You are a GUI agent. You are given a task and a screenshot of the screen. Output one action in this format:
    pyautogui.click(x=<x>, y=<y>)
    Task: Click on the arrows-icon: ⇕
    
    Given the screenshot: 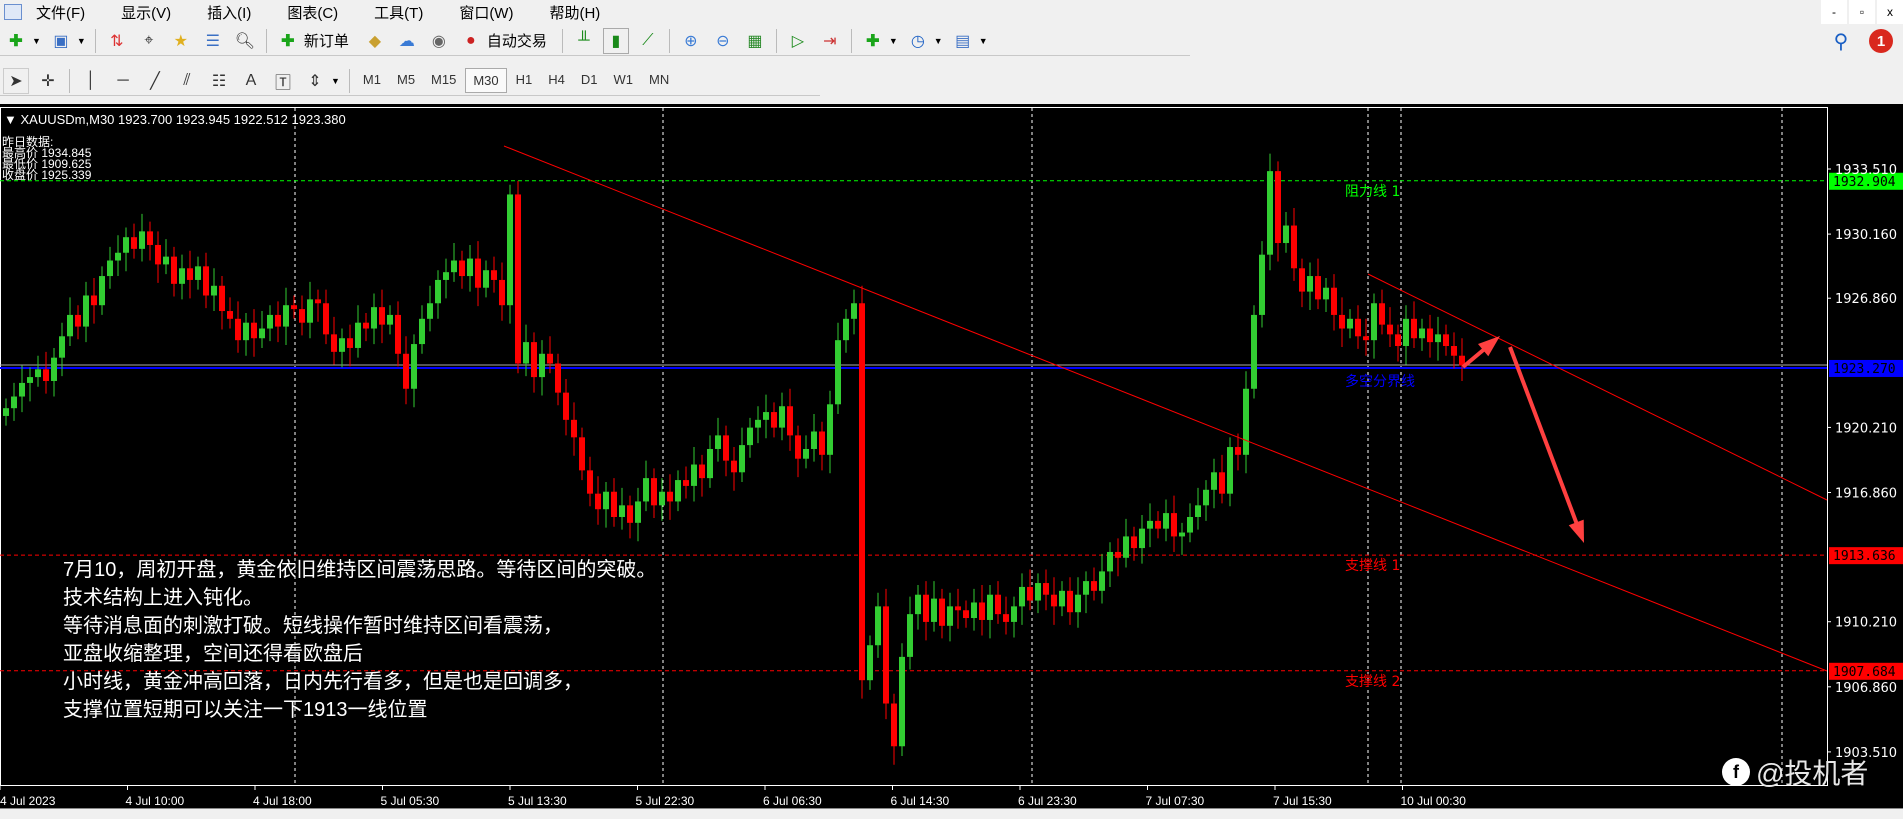 What is the action you would take?
    pyautogui.click(x=315, y=81)
    